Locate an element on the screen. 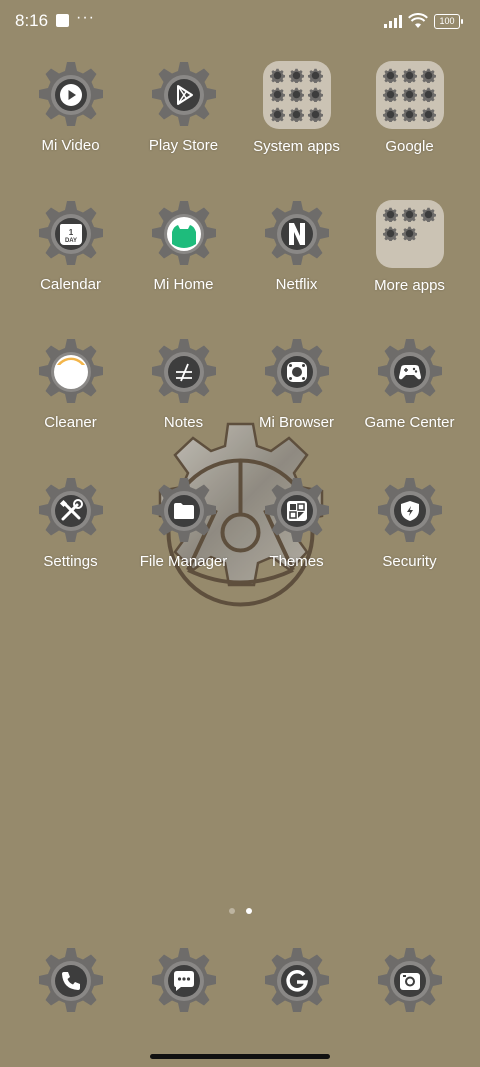 This screenshot has width=480, height=1067. play-store-icon is located at coordinates (184, 95).